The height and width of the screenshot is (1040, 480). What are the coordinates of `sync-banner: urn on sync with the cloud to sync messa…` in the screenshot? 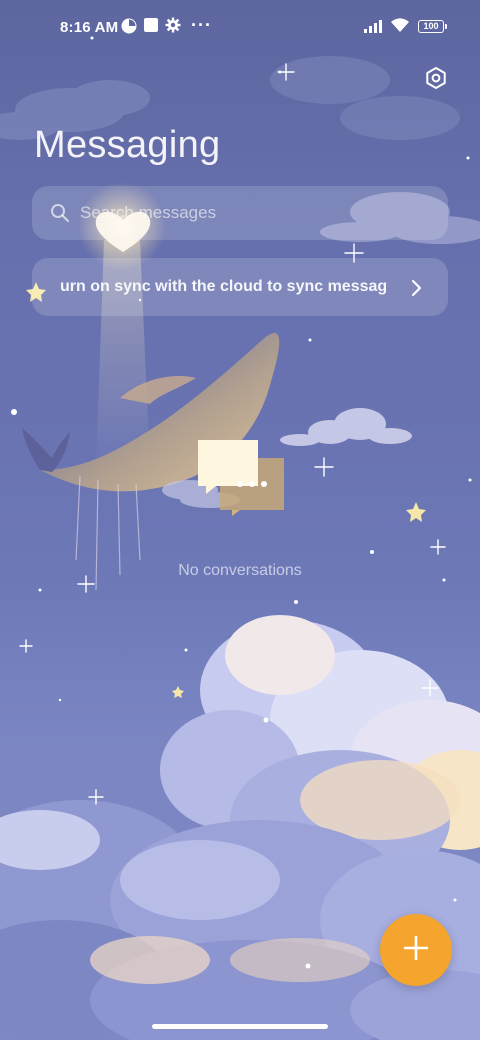 It's located at (240, 287).